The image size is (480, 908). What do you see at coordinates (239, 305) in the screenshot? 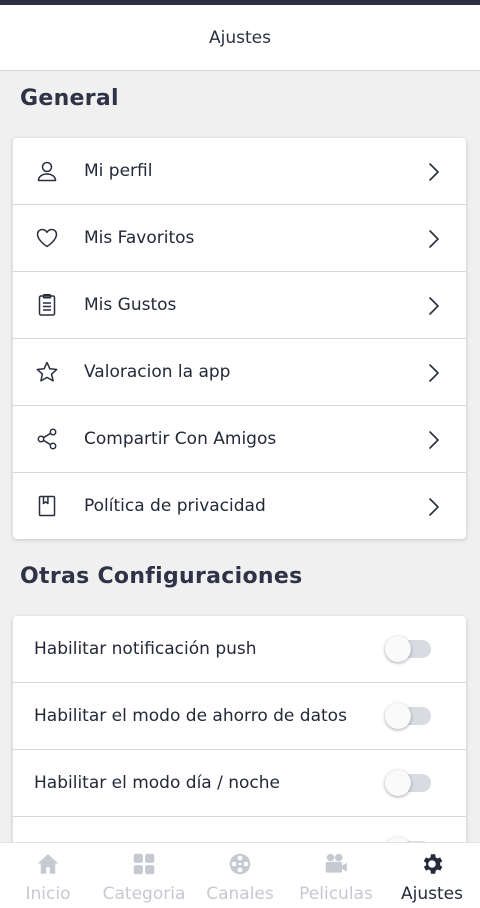
I see `settings-item-mis-gustos: Mis Gustos` at bounding box center [239, 305].